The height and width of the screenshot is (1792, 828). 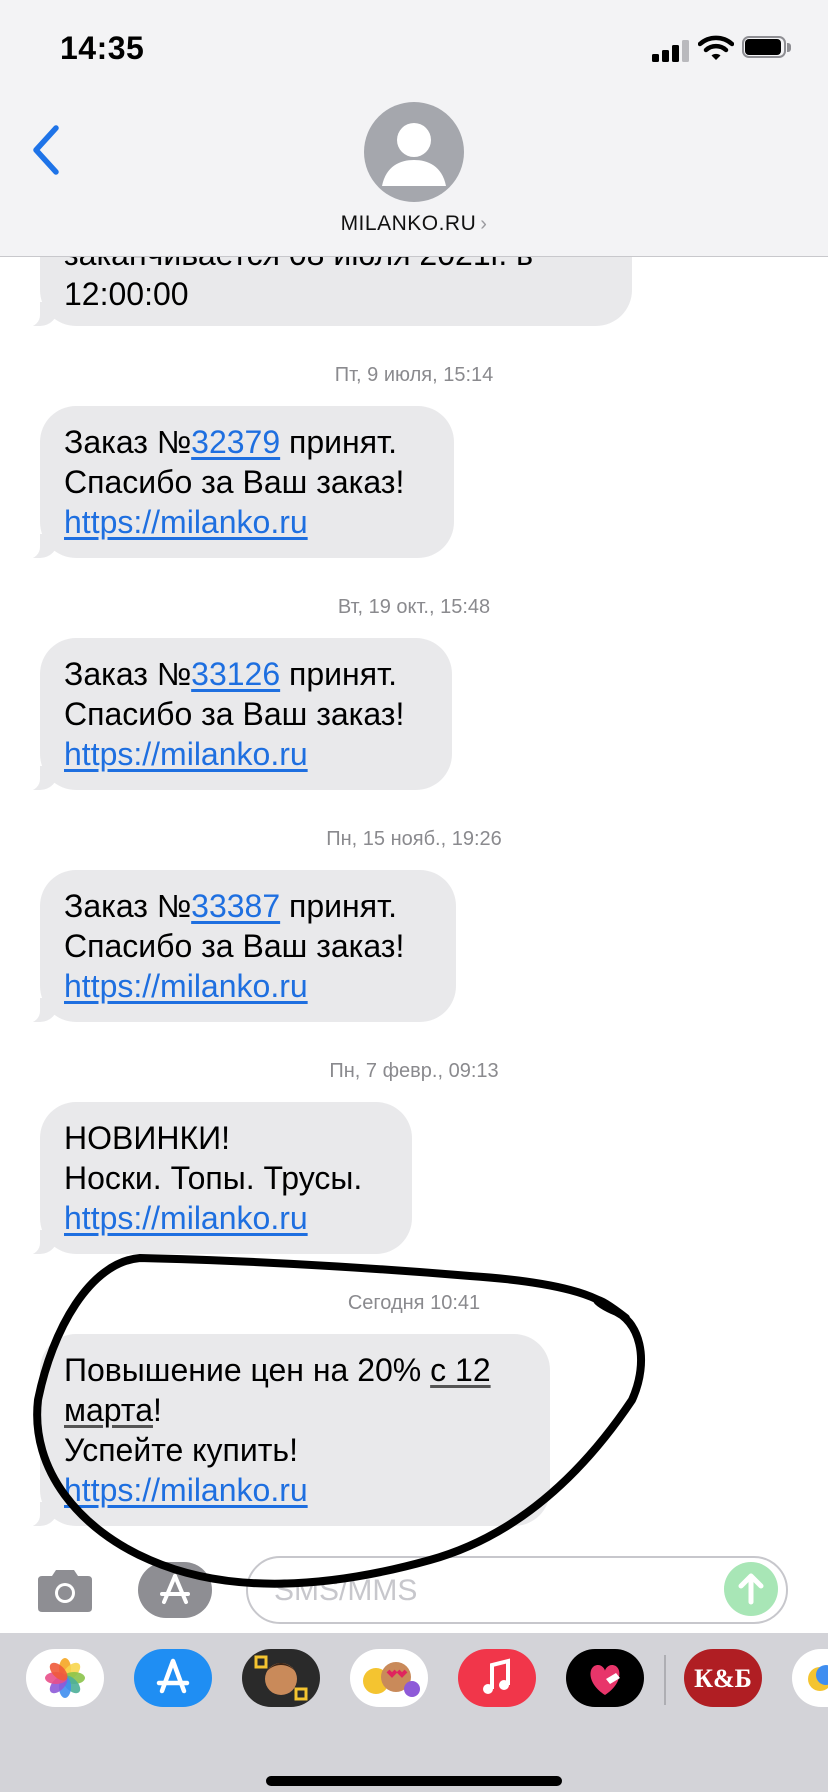 What do you see at coordinates (716, 47) in the screenshot?
I see `wifi-icon` at bounding box center [716, 47].